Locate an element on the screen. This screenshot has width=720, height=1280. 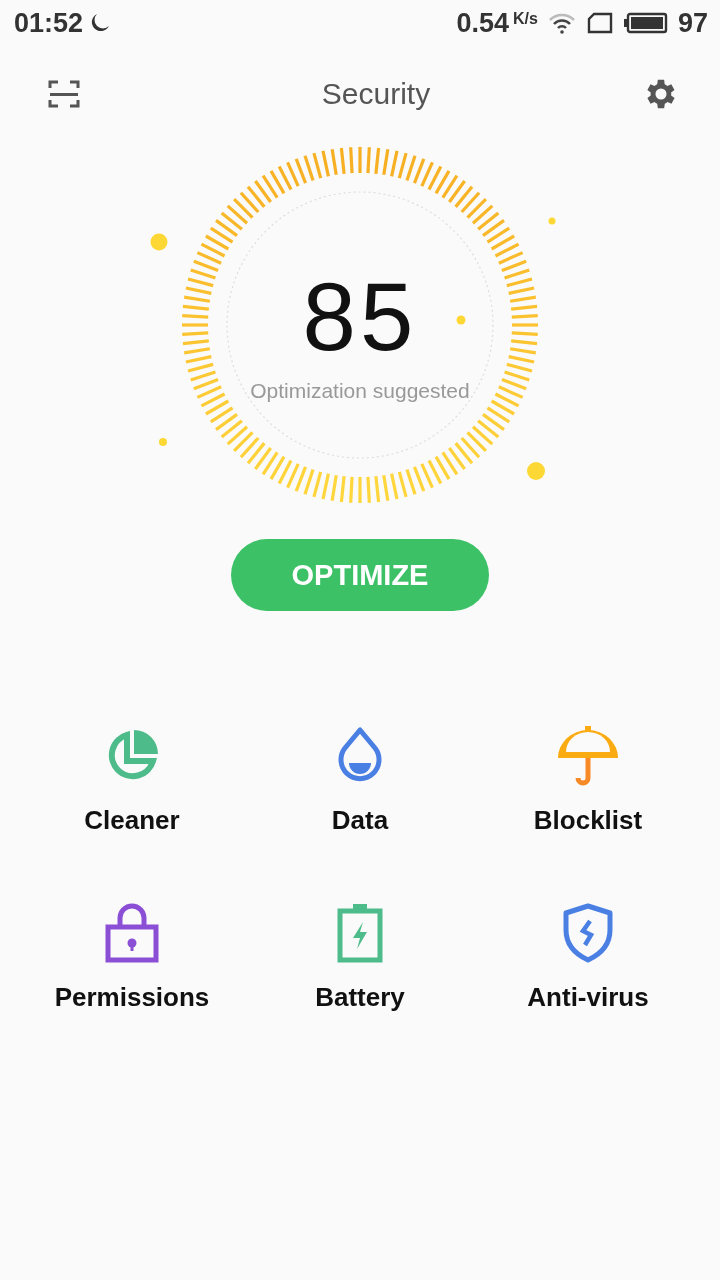
tool-label: Anti-virus is located at coordinates (588, 997).